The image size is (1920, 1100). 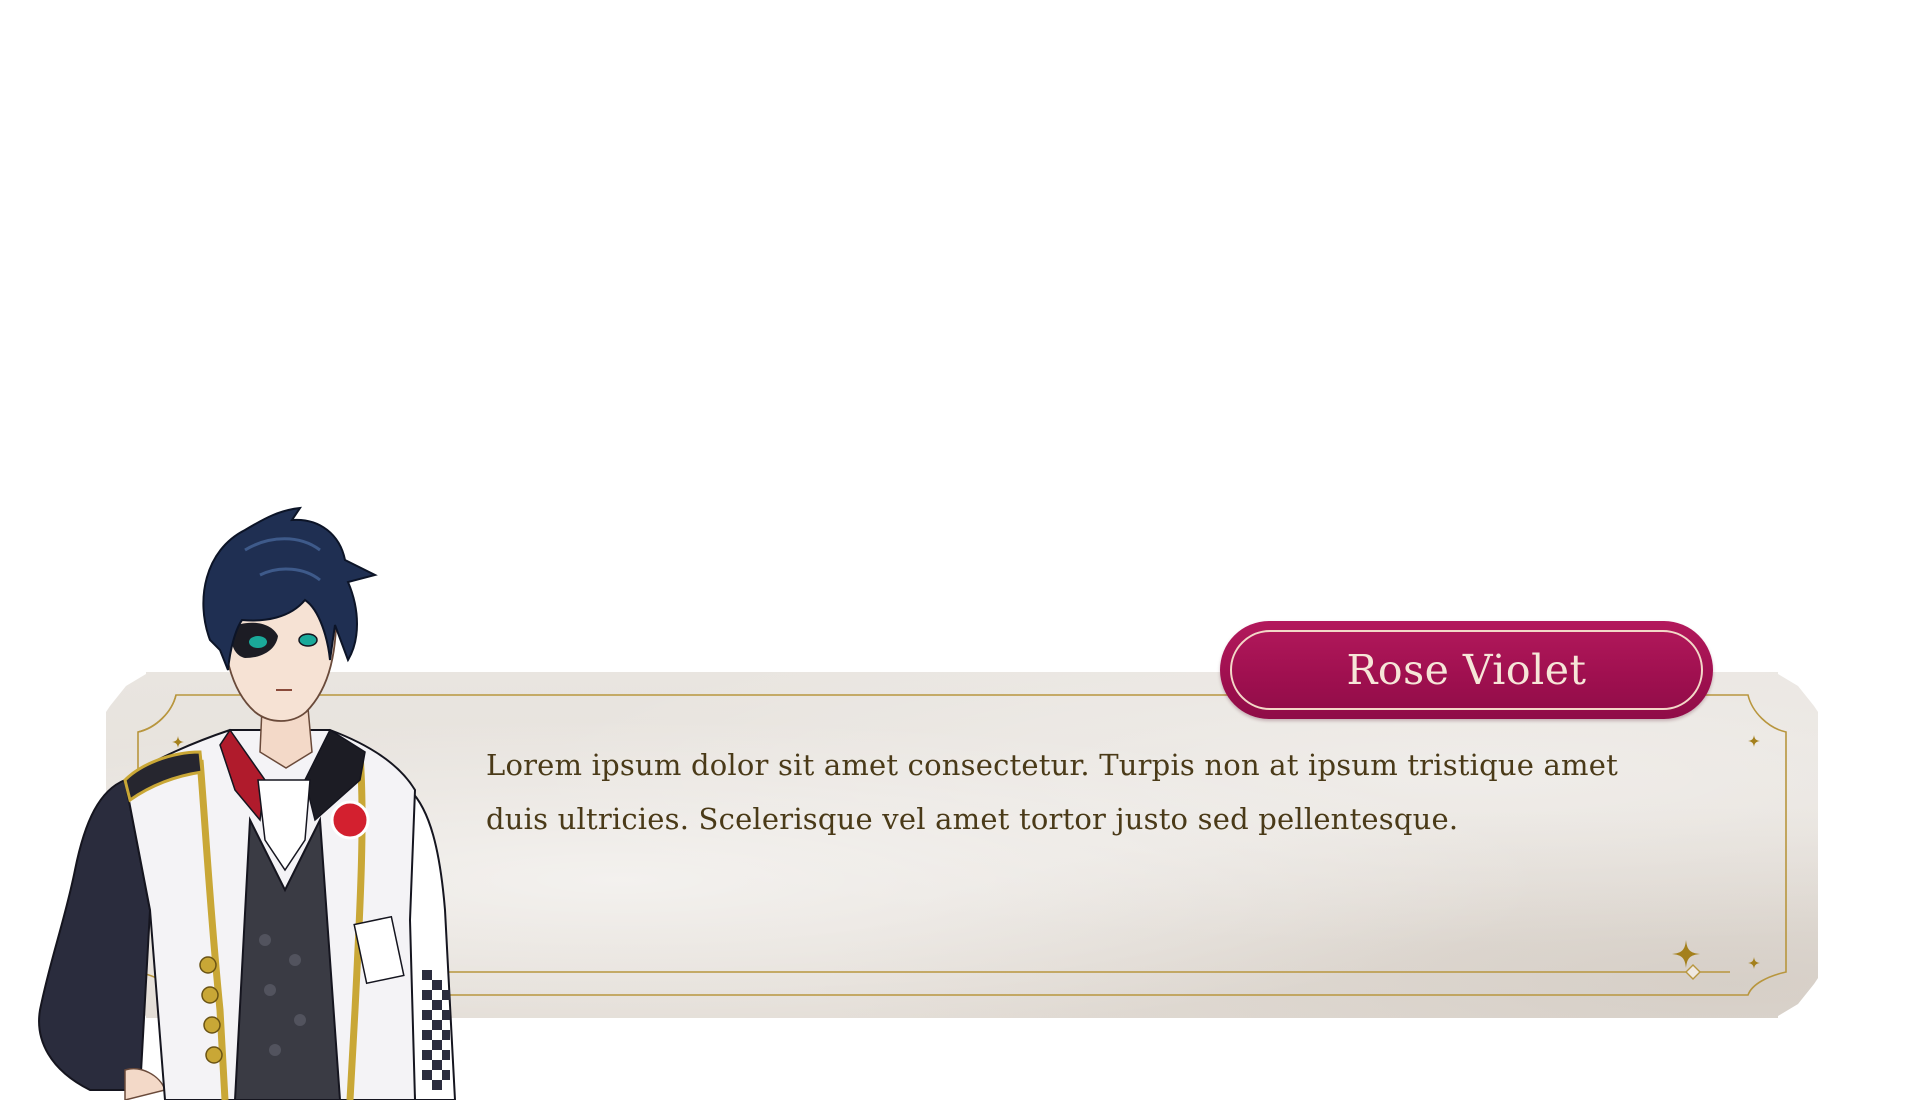 I want to click on character-hand, so click(x=145, y=1084).